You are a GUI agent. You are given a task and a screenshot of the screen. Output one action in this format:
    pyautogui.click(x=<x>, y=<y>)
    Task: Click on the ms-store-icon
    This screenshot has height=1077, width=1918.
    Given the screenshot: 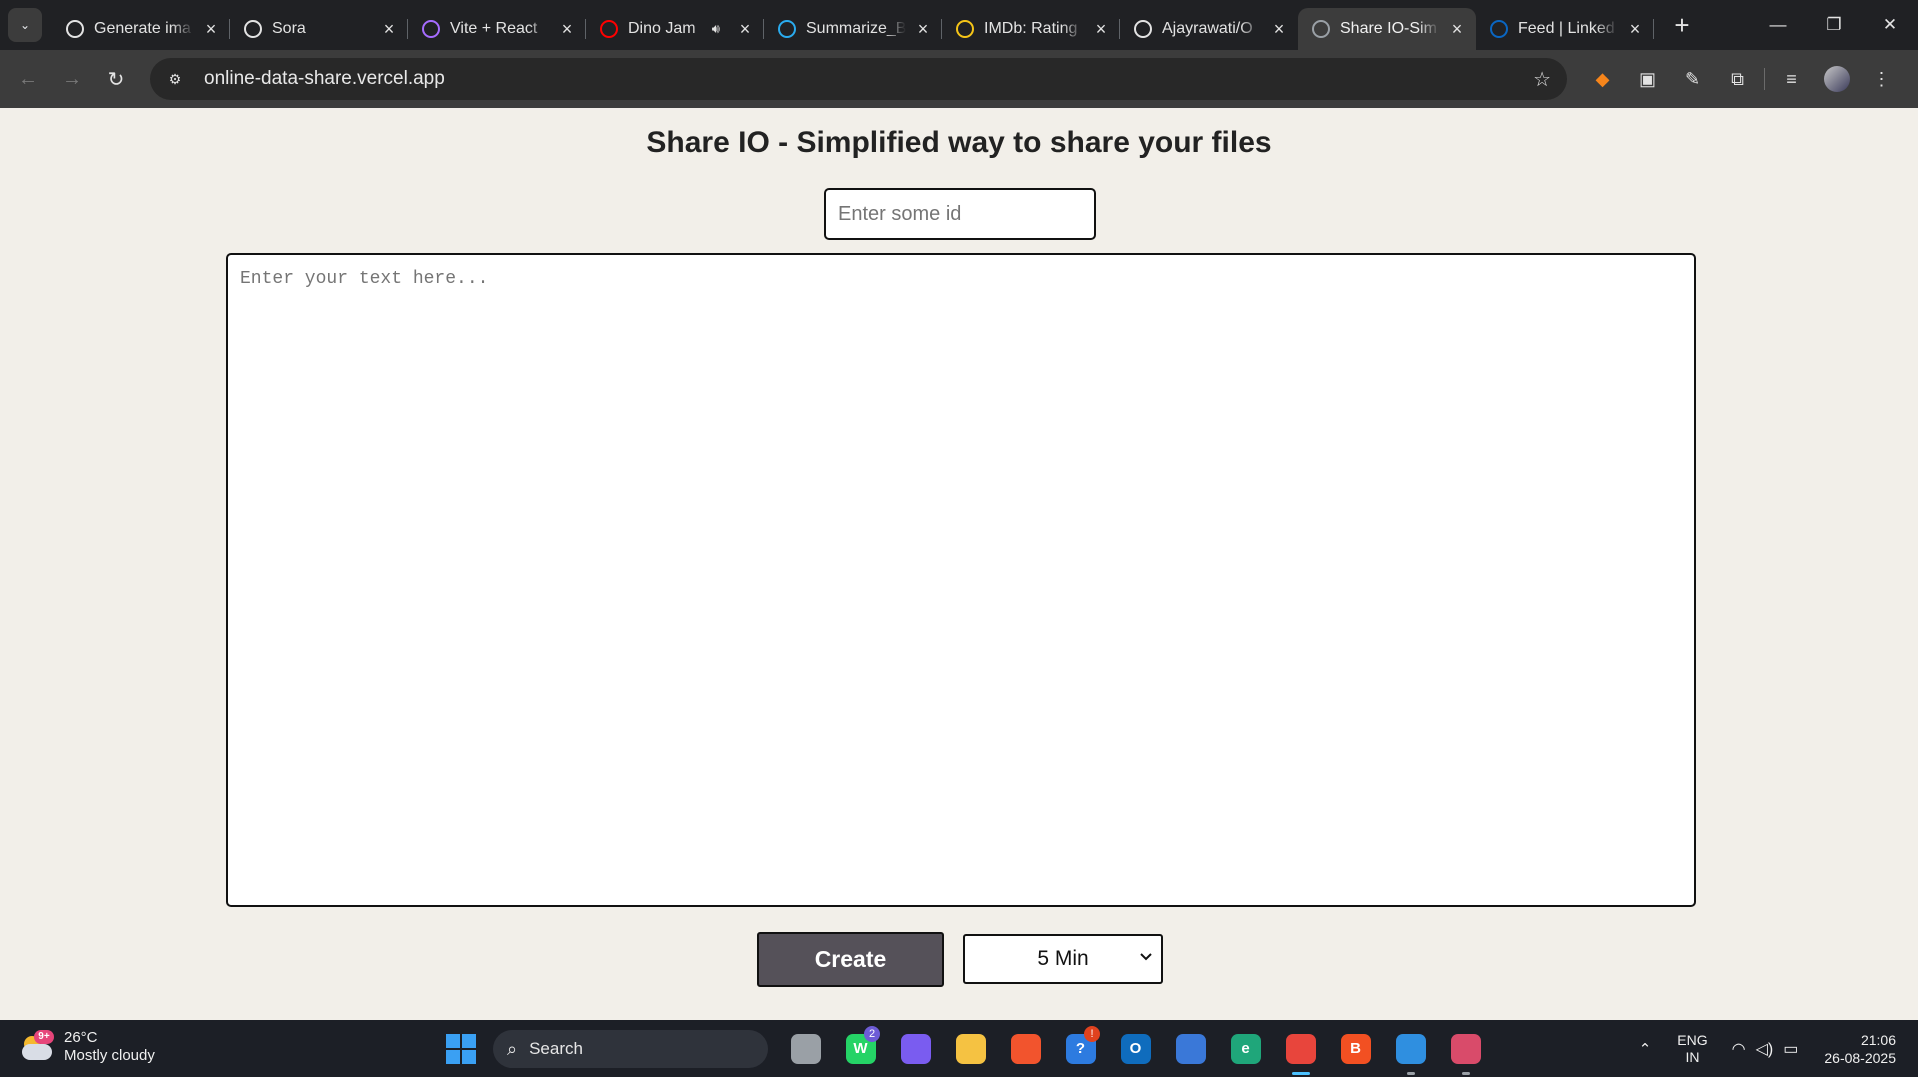 What is the action you would take?
    pyautogui.click(x=1190, y=1048)
    